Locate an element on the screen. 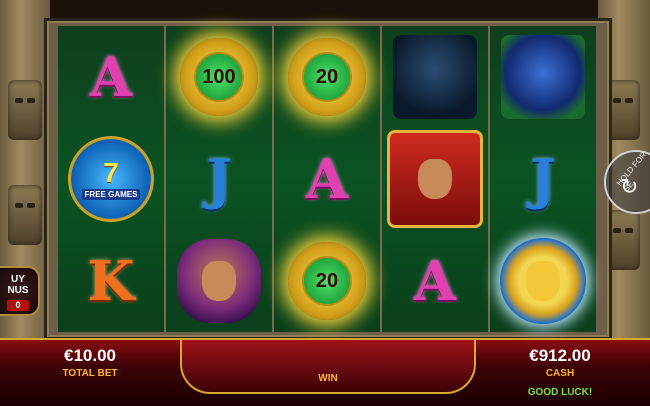 This screenshot has width=650, height=406. win-label: WIN is located at coordinates (328, 378).